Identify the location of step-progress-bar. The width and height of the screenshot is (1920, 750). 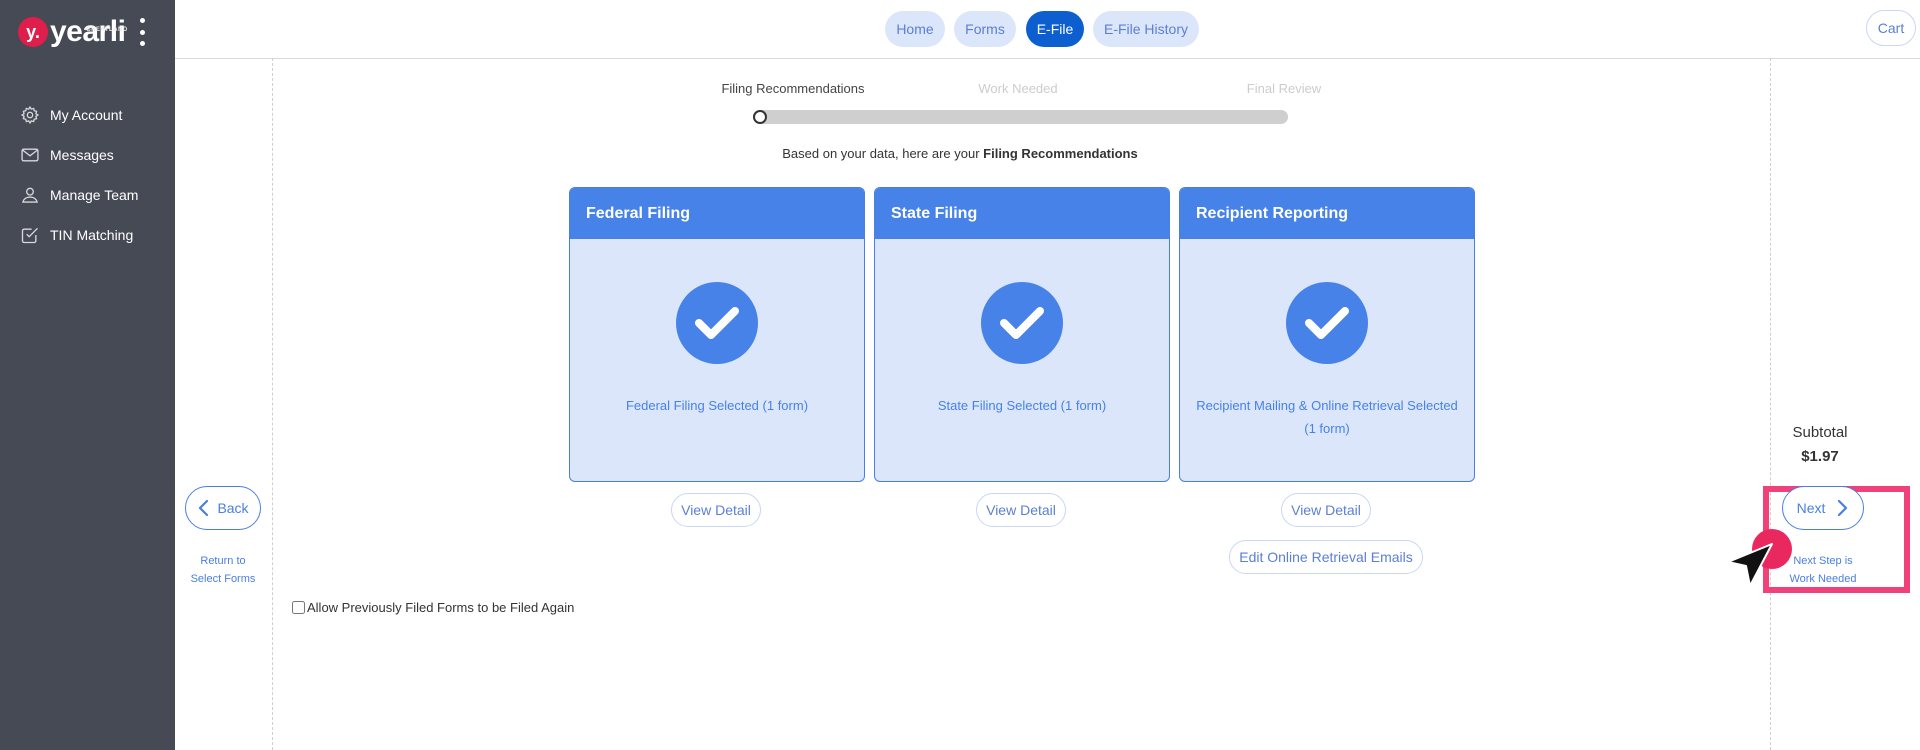
(1020, 117).